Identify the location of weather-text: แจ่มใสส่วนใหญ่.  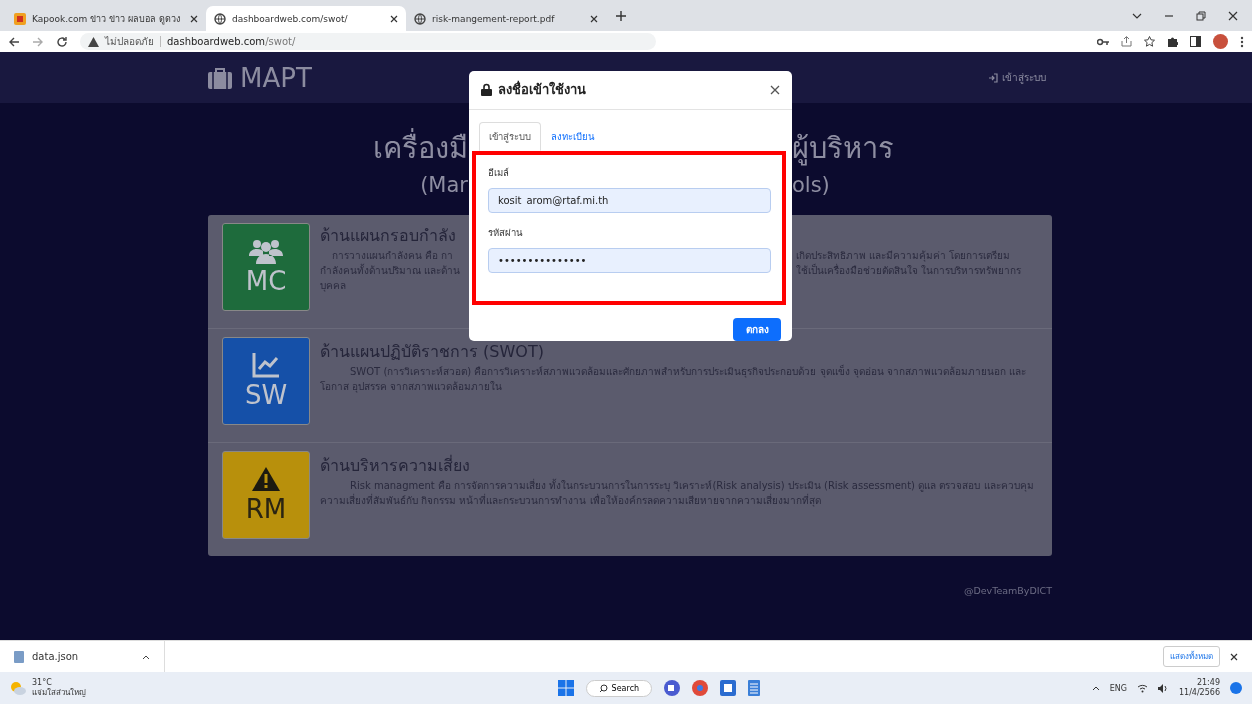
(59, 693).